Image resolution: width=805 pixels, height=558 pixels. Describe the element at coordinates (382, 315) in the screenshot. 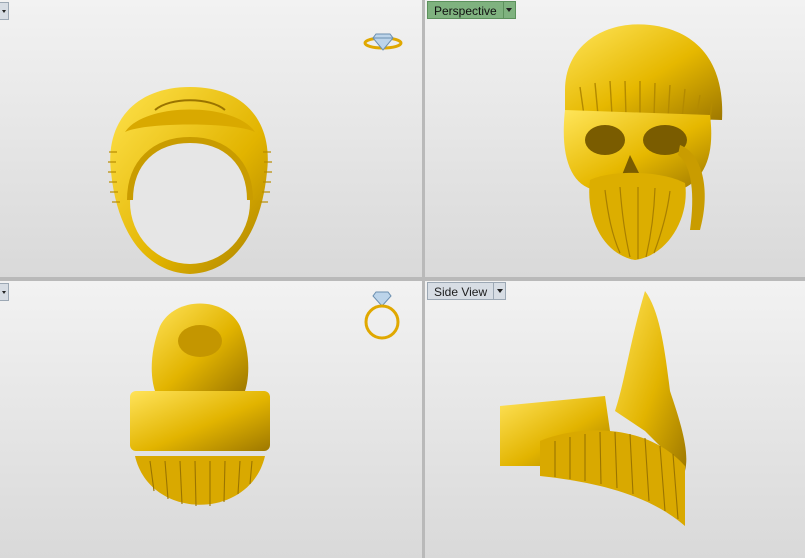

I see `ring-upright-icon` at that location.